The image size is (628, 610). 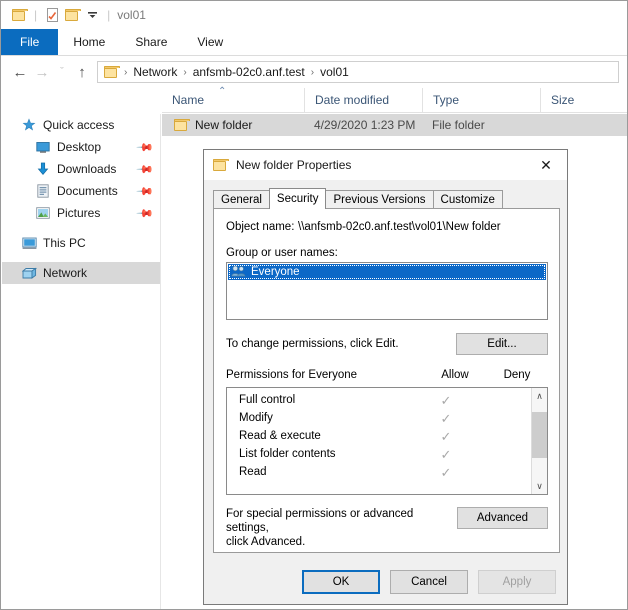 I want to click on sidebar-label-network: Network, so click(x=65, y=273).